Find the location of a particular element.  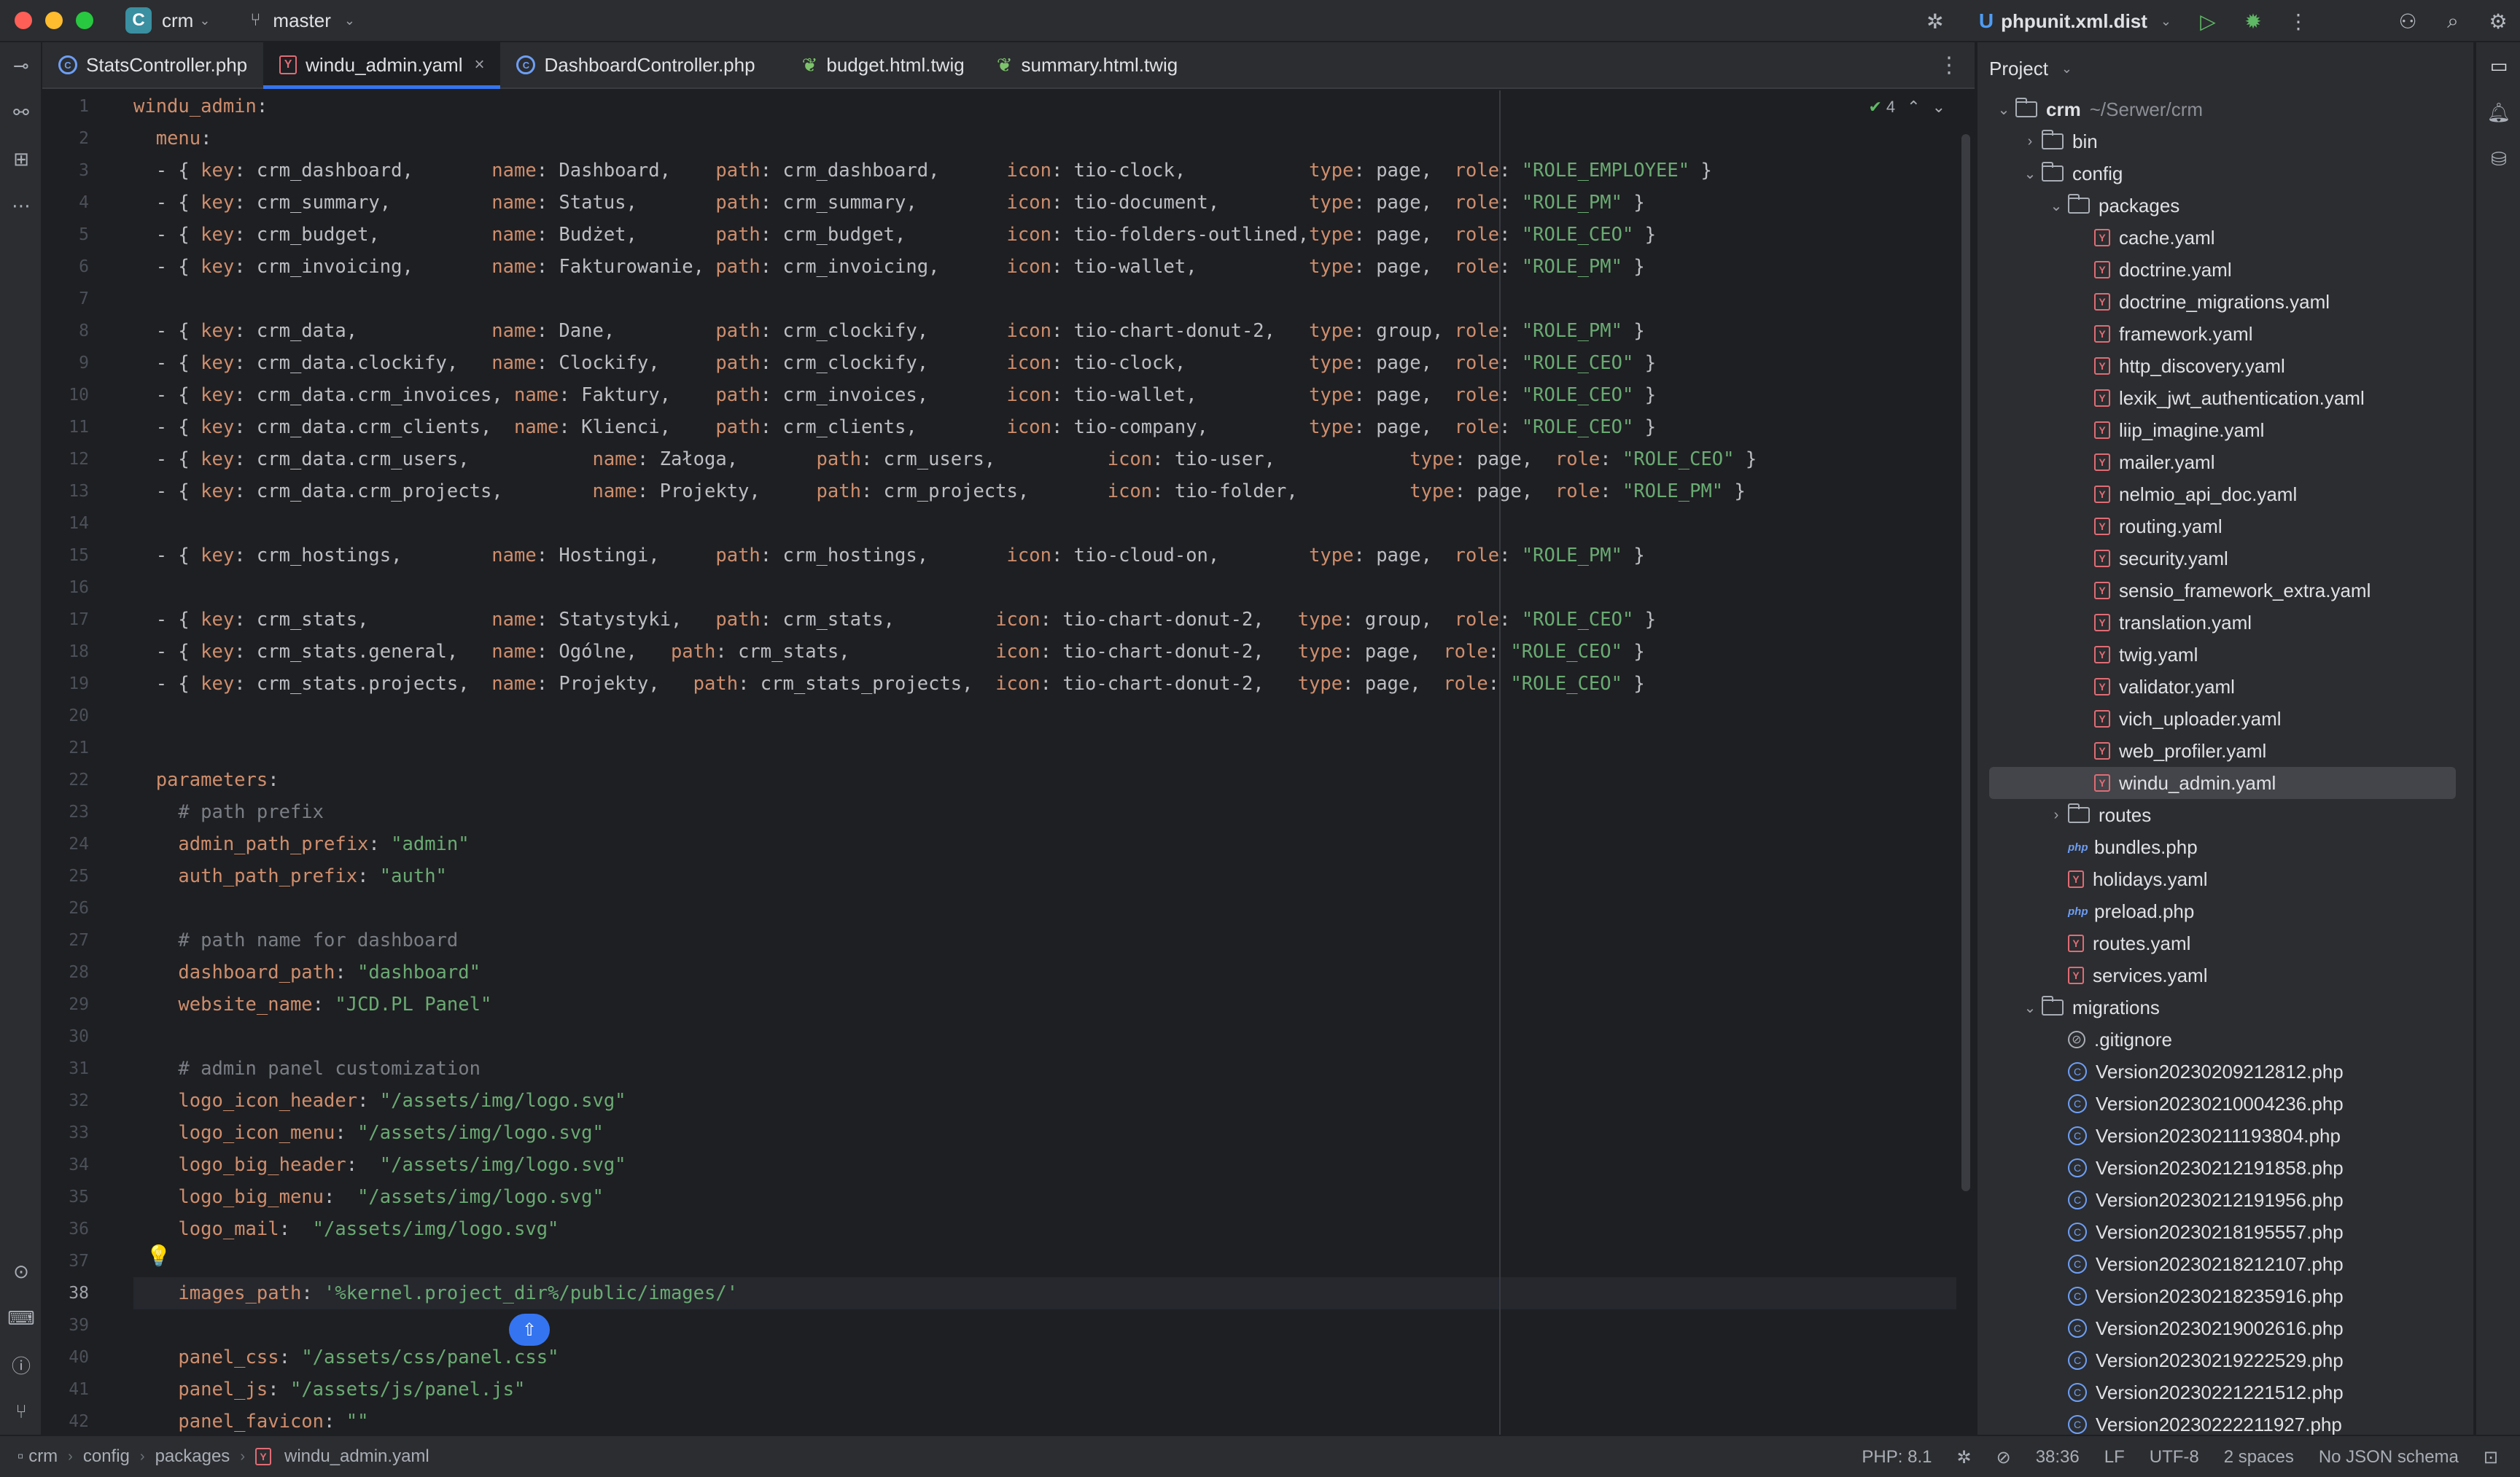

tree-file: Ydoctrine.yaml is located at coordinates (2225, 270).